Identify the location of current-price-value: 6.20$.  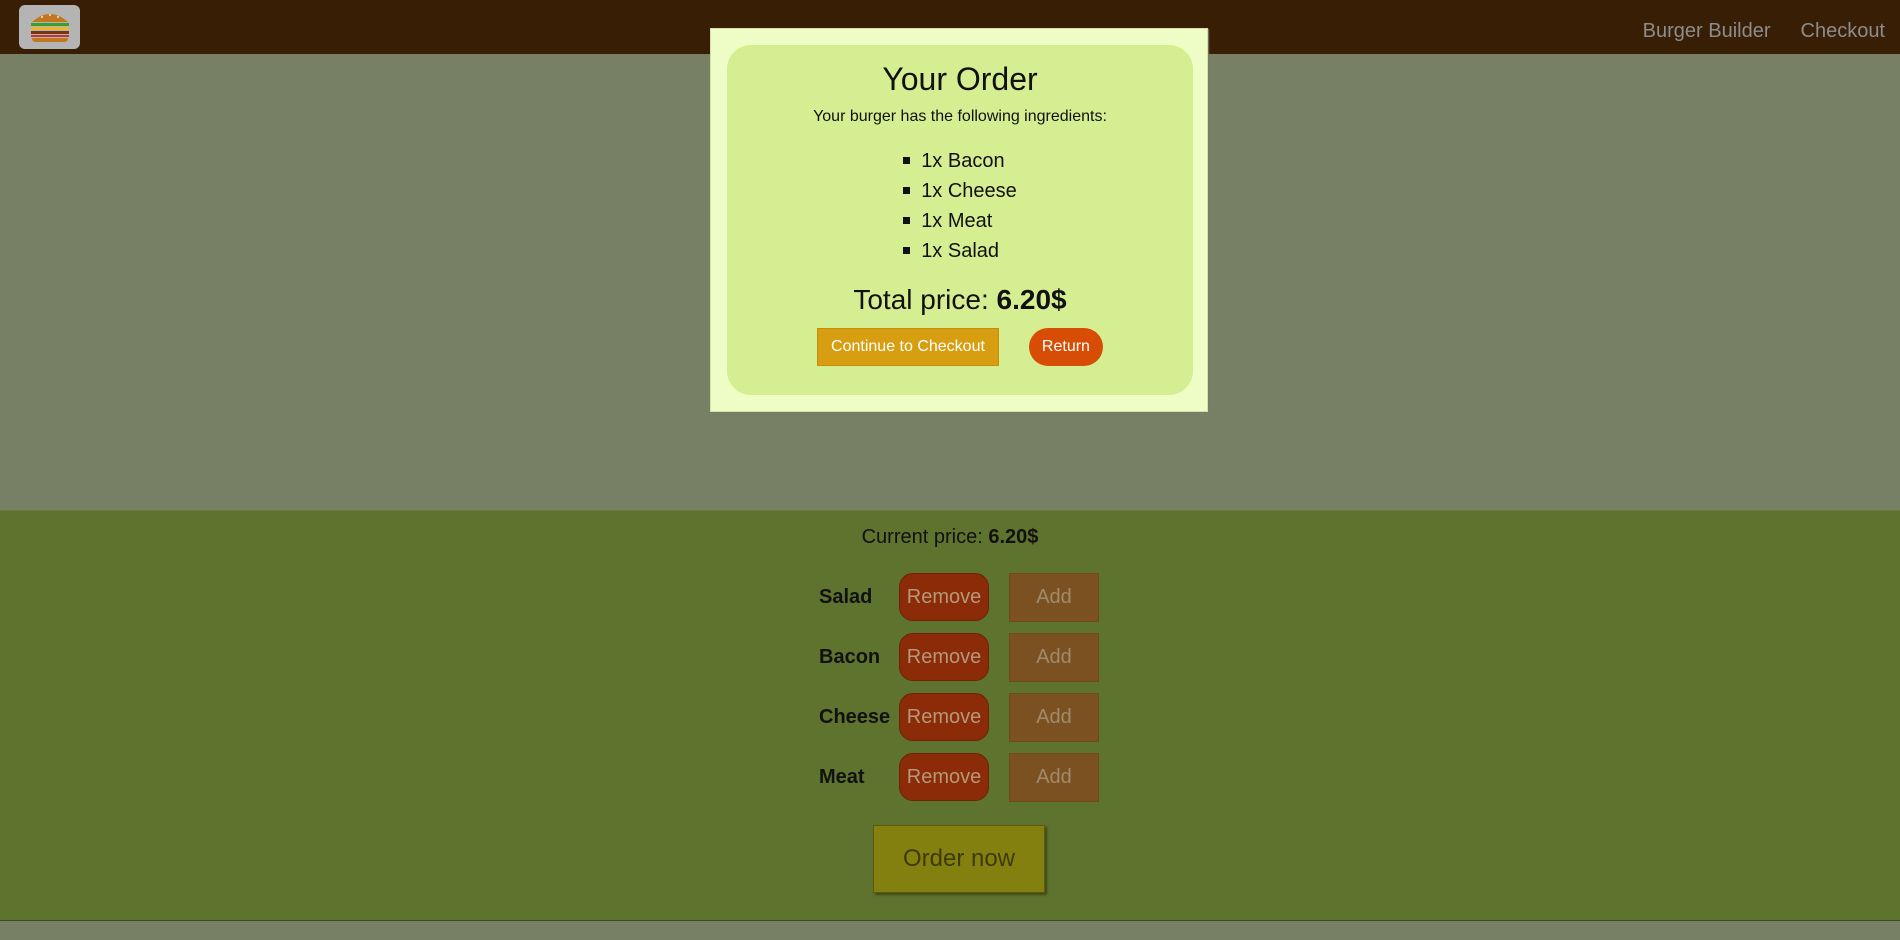
(1013, 537).